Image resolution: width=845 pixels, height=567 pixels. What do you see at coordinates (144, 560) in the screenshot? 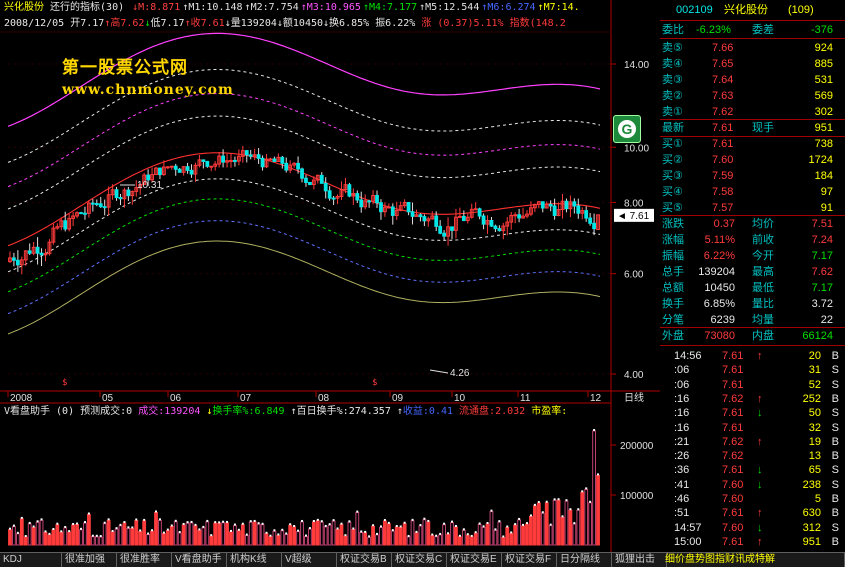
I see `indicator-tab: 很准胜率` at bounding box center [144, 560].